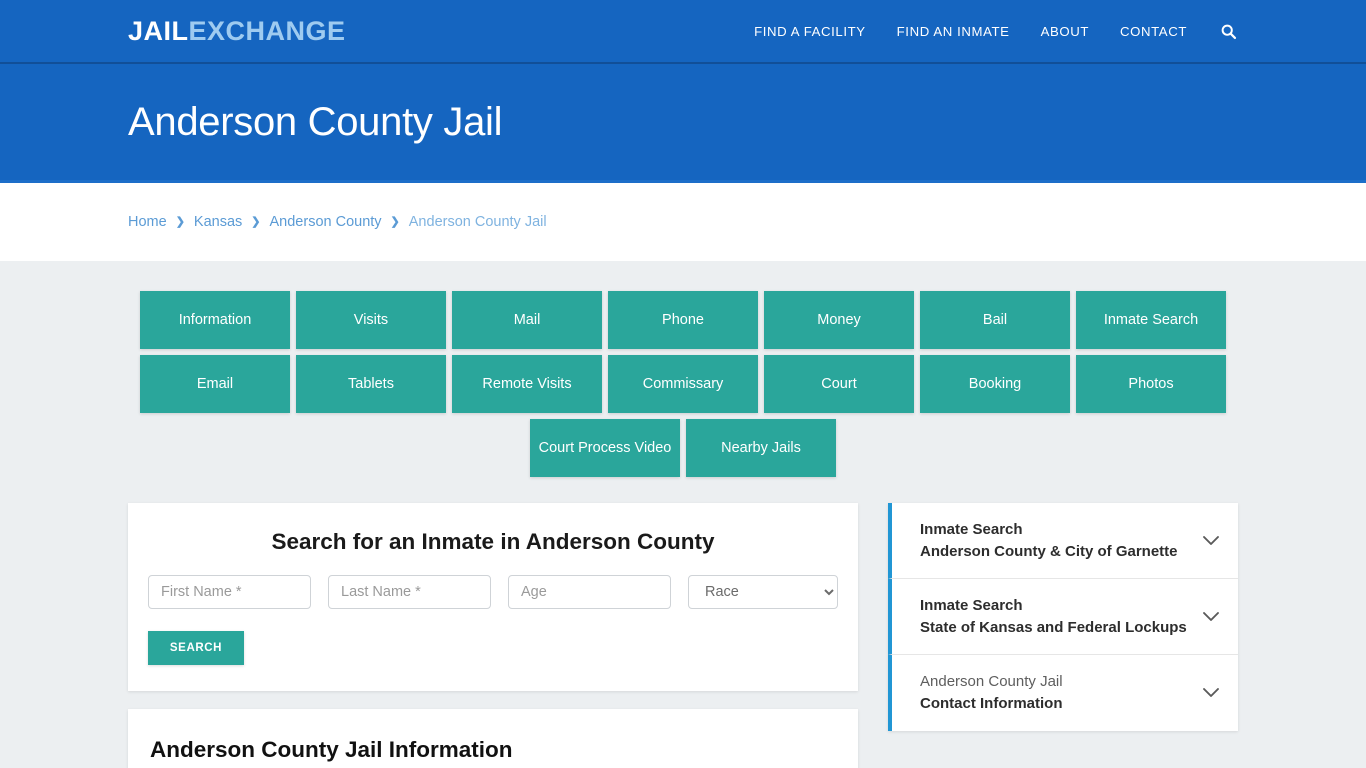 The height and width of the screenshot is (768, 1366). What do you see at coordinates (953, 31) in the screenshot?
I see `nav-item-find-an-inmate: FIND AN INMATE` at bounding box center [953, 31].